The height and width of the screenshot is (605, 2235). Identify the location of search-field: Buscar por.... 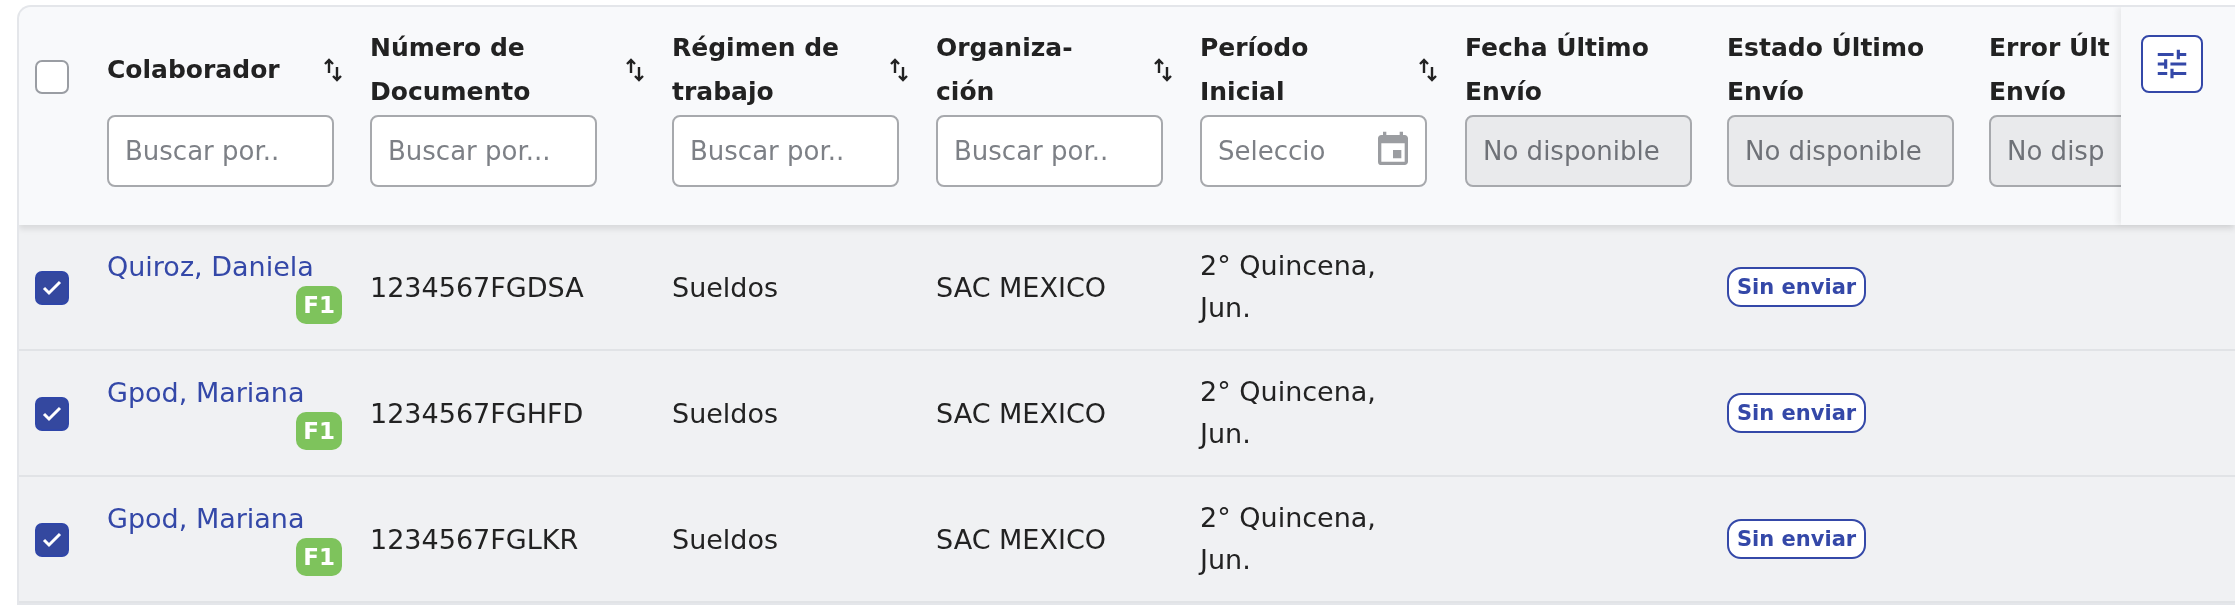
(483, 151).